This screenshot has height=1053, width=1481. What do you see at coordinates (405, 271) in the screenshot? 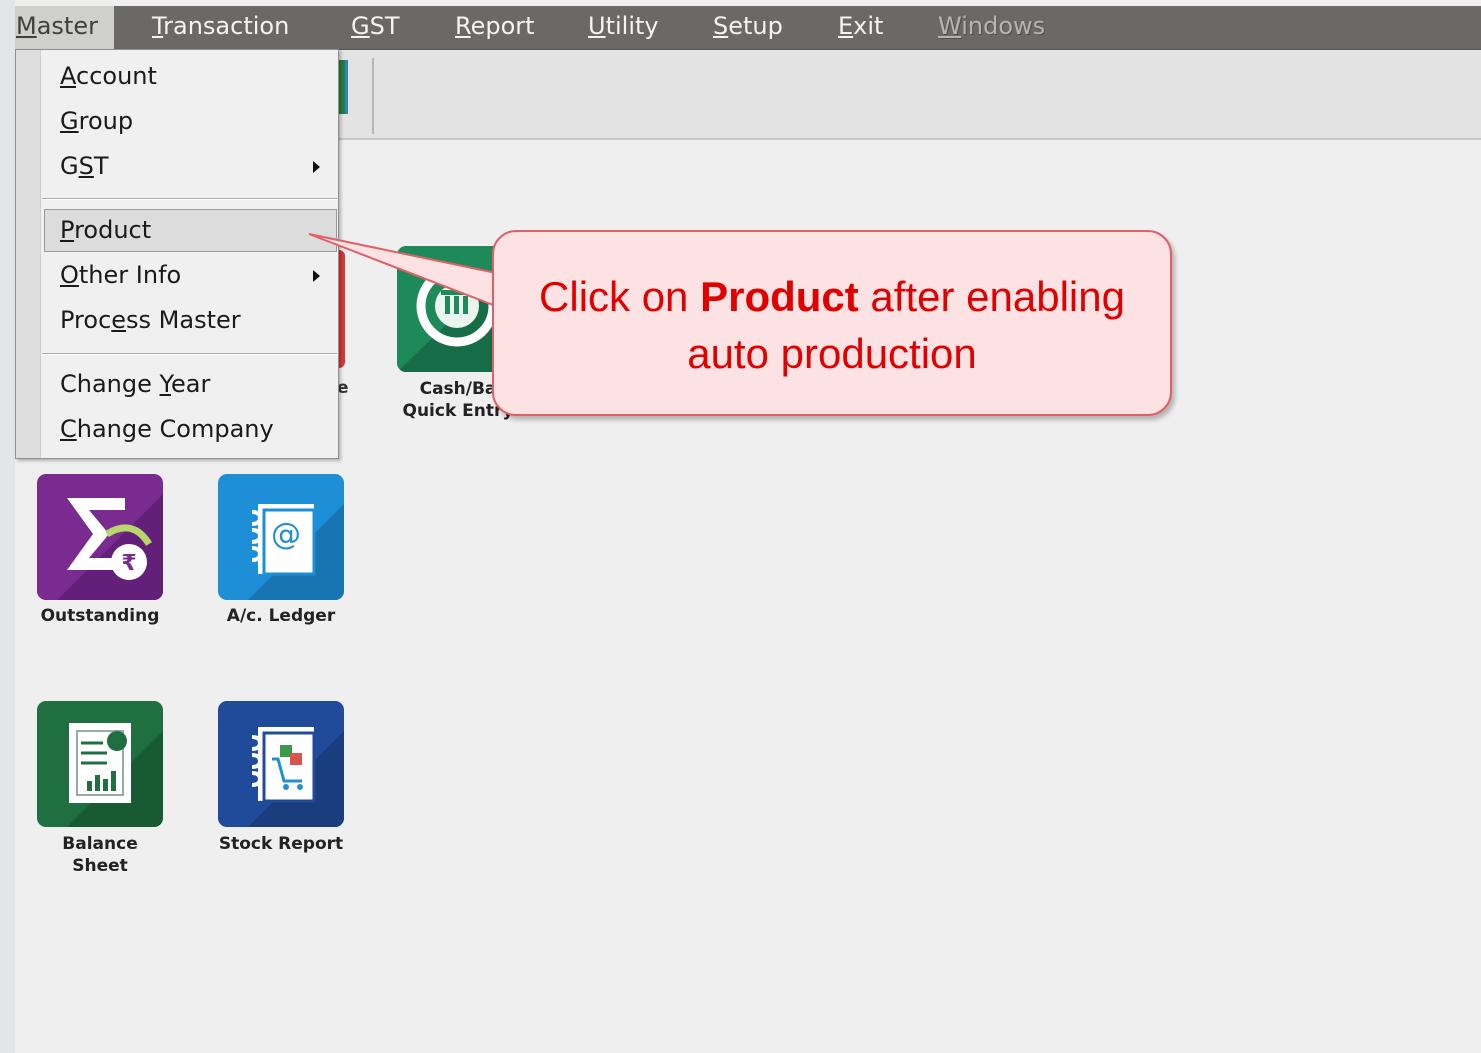
I see `callout-pointer` at bounding box center [405, 271].